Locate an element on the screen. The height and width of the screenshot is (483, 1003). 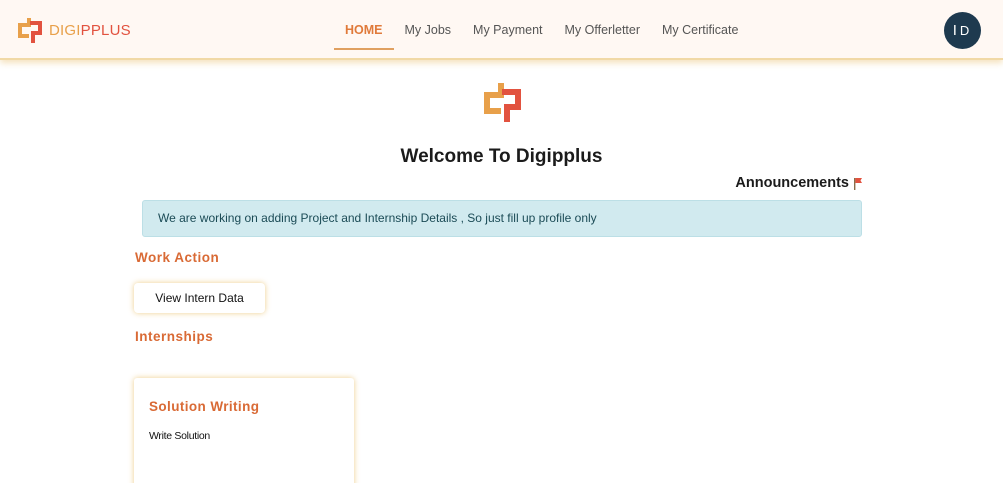
flag-icon is located at coordinates (858, 183).